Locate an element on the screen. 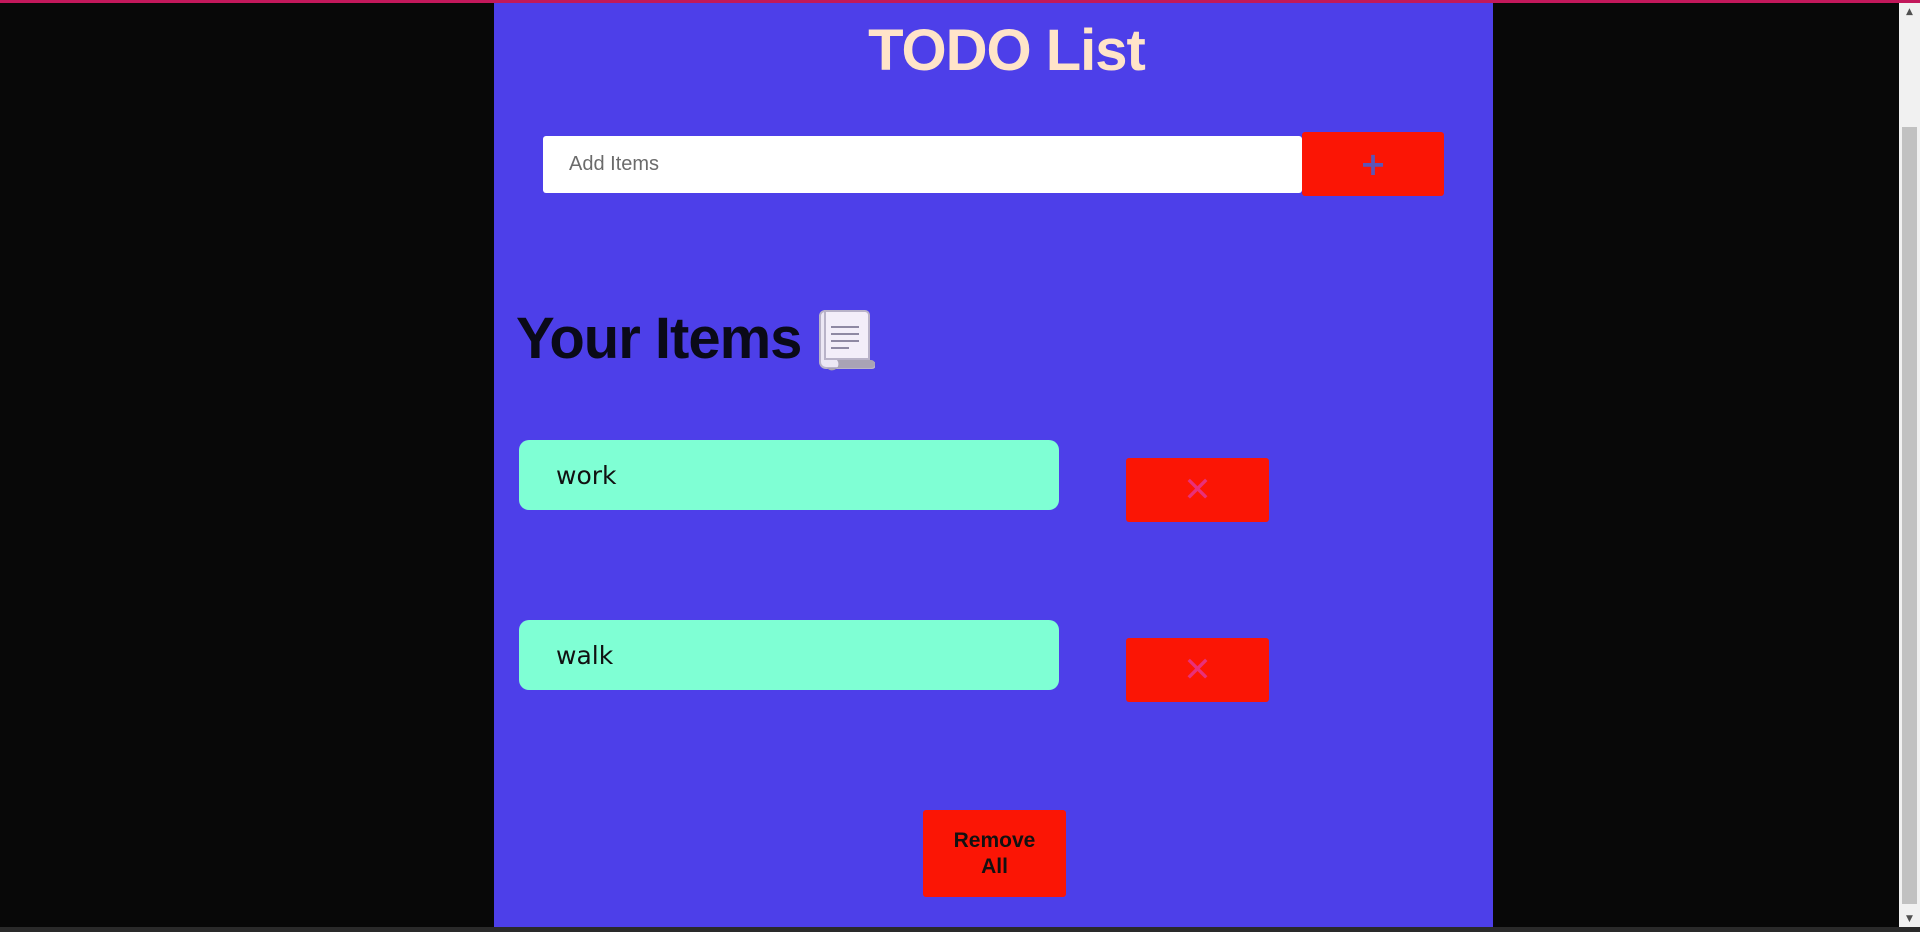 The width and height of the screenshot is (1920, 932). items-heading: Your Items is located at coordinates (696, 338).